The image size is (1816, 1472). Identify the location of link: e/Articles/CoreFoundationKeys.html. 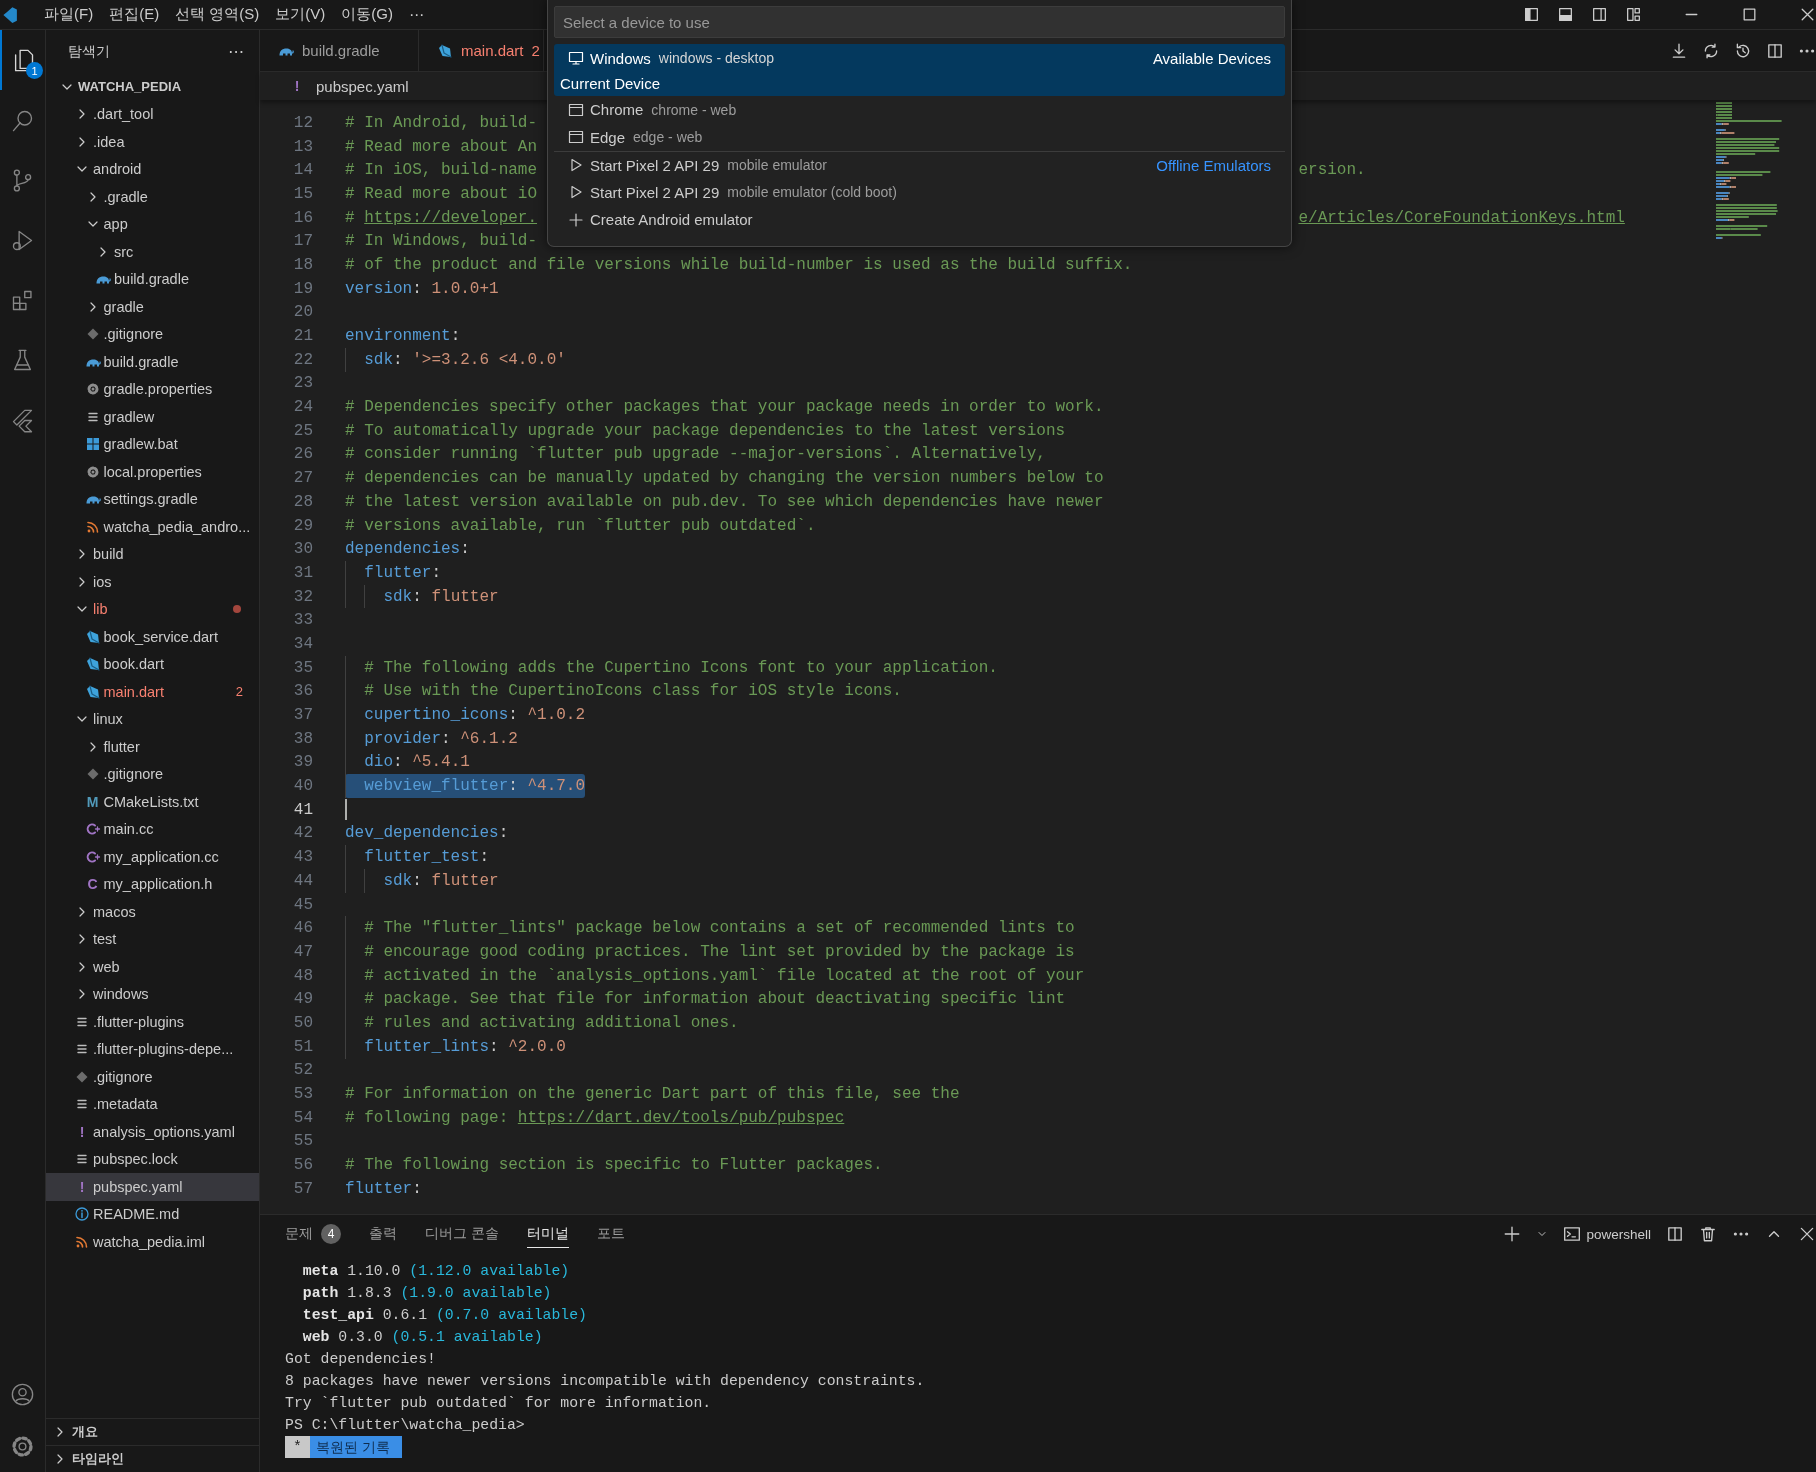
(1461, 217).